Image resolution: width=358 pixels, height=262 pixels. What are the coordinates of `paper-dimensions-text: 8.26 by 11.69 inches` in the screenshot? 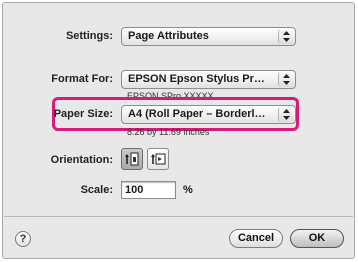 It's located at (168, 132).